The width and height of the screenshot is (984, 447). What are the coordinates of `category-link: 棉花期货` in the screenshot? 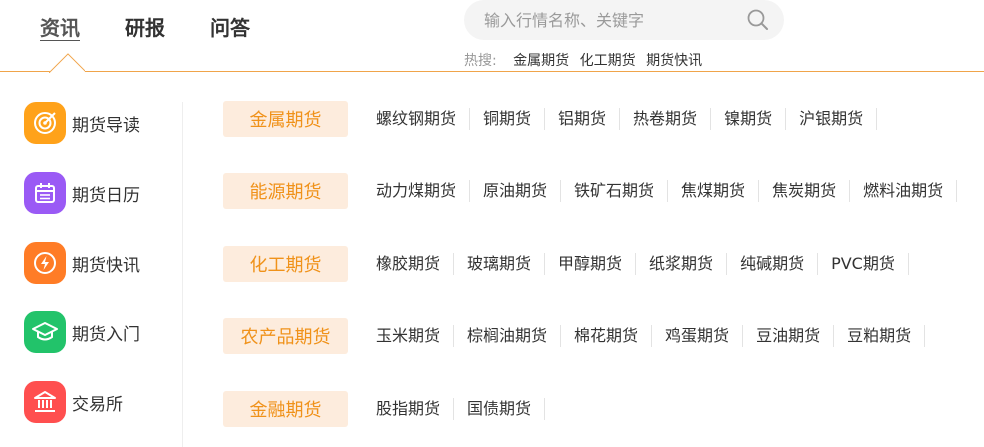 It's located at (607, 336).